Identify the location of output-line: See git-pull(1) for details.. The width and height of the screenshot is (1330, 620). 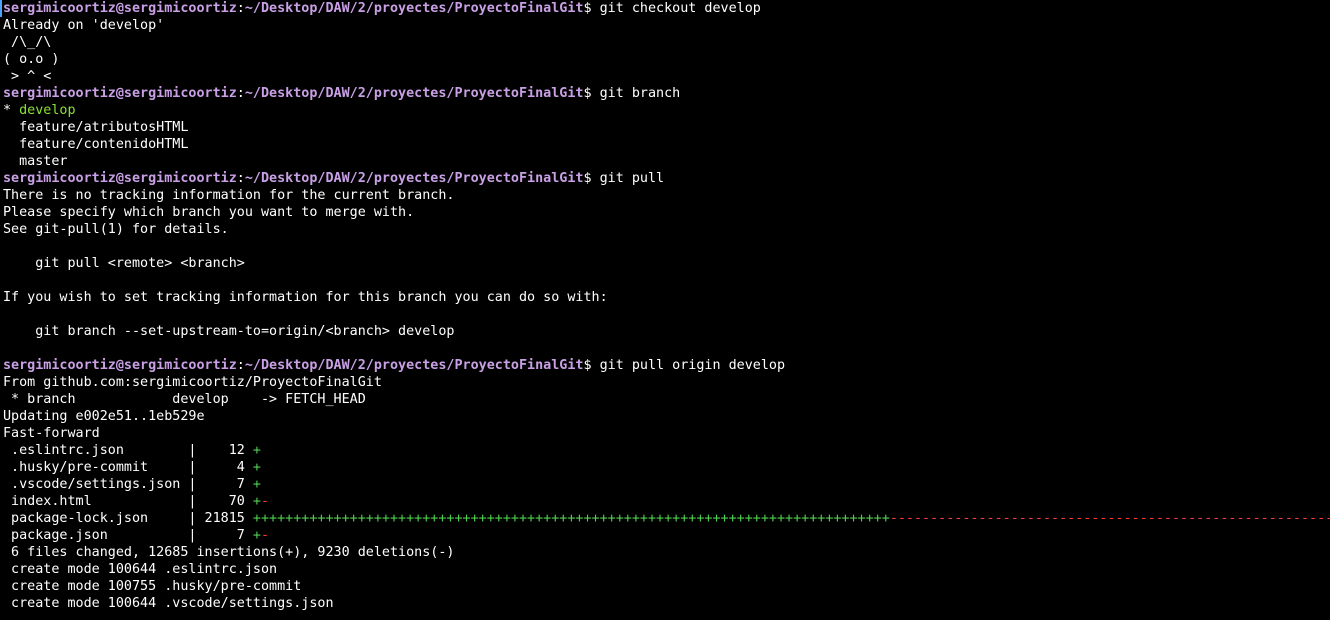
(116, 229).